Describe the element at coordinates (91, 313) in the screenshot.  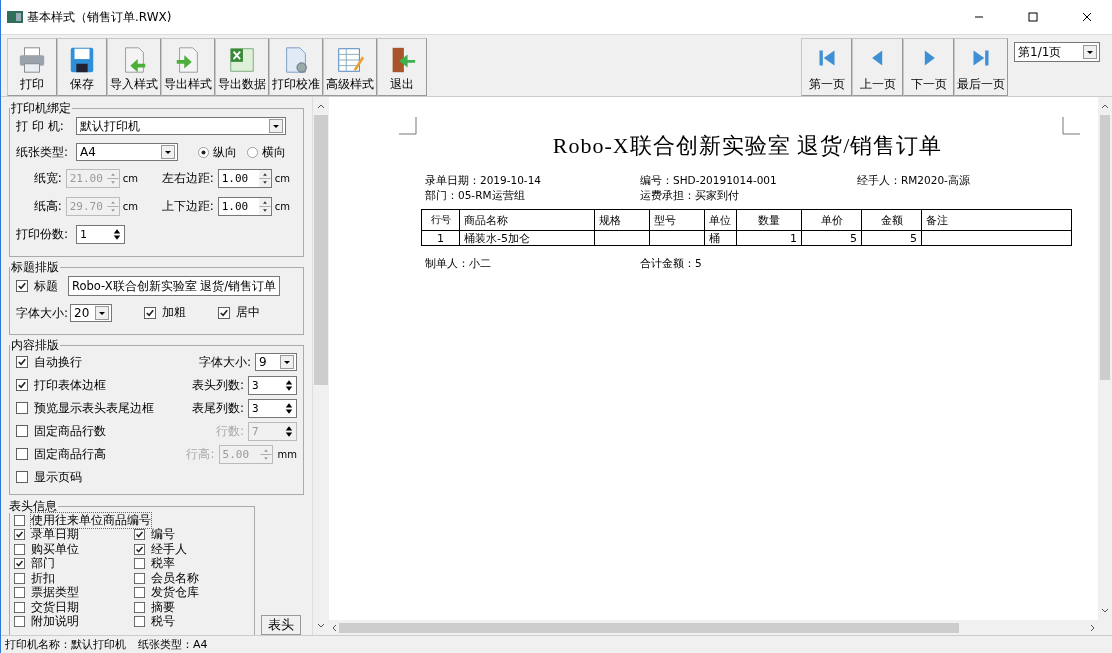
I see `font-size-select: 20` at that location.